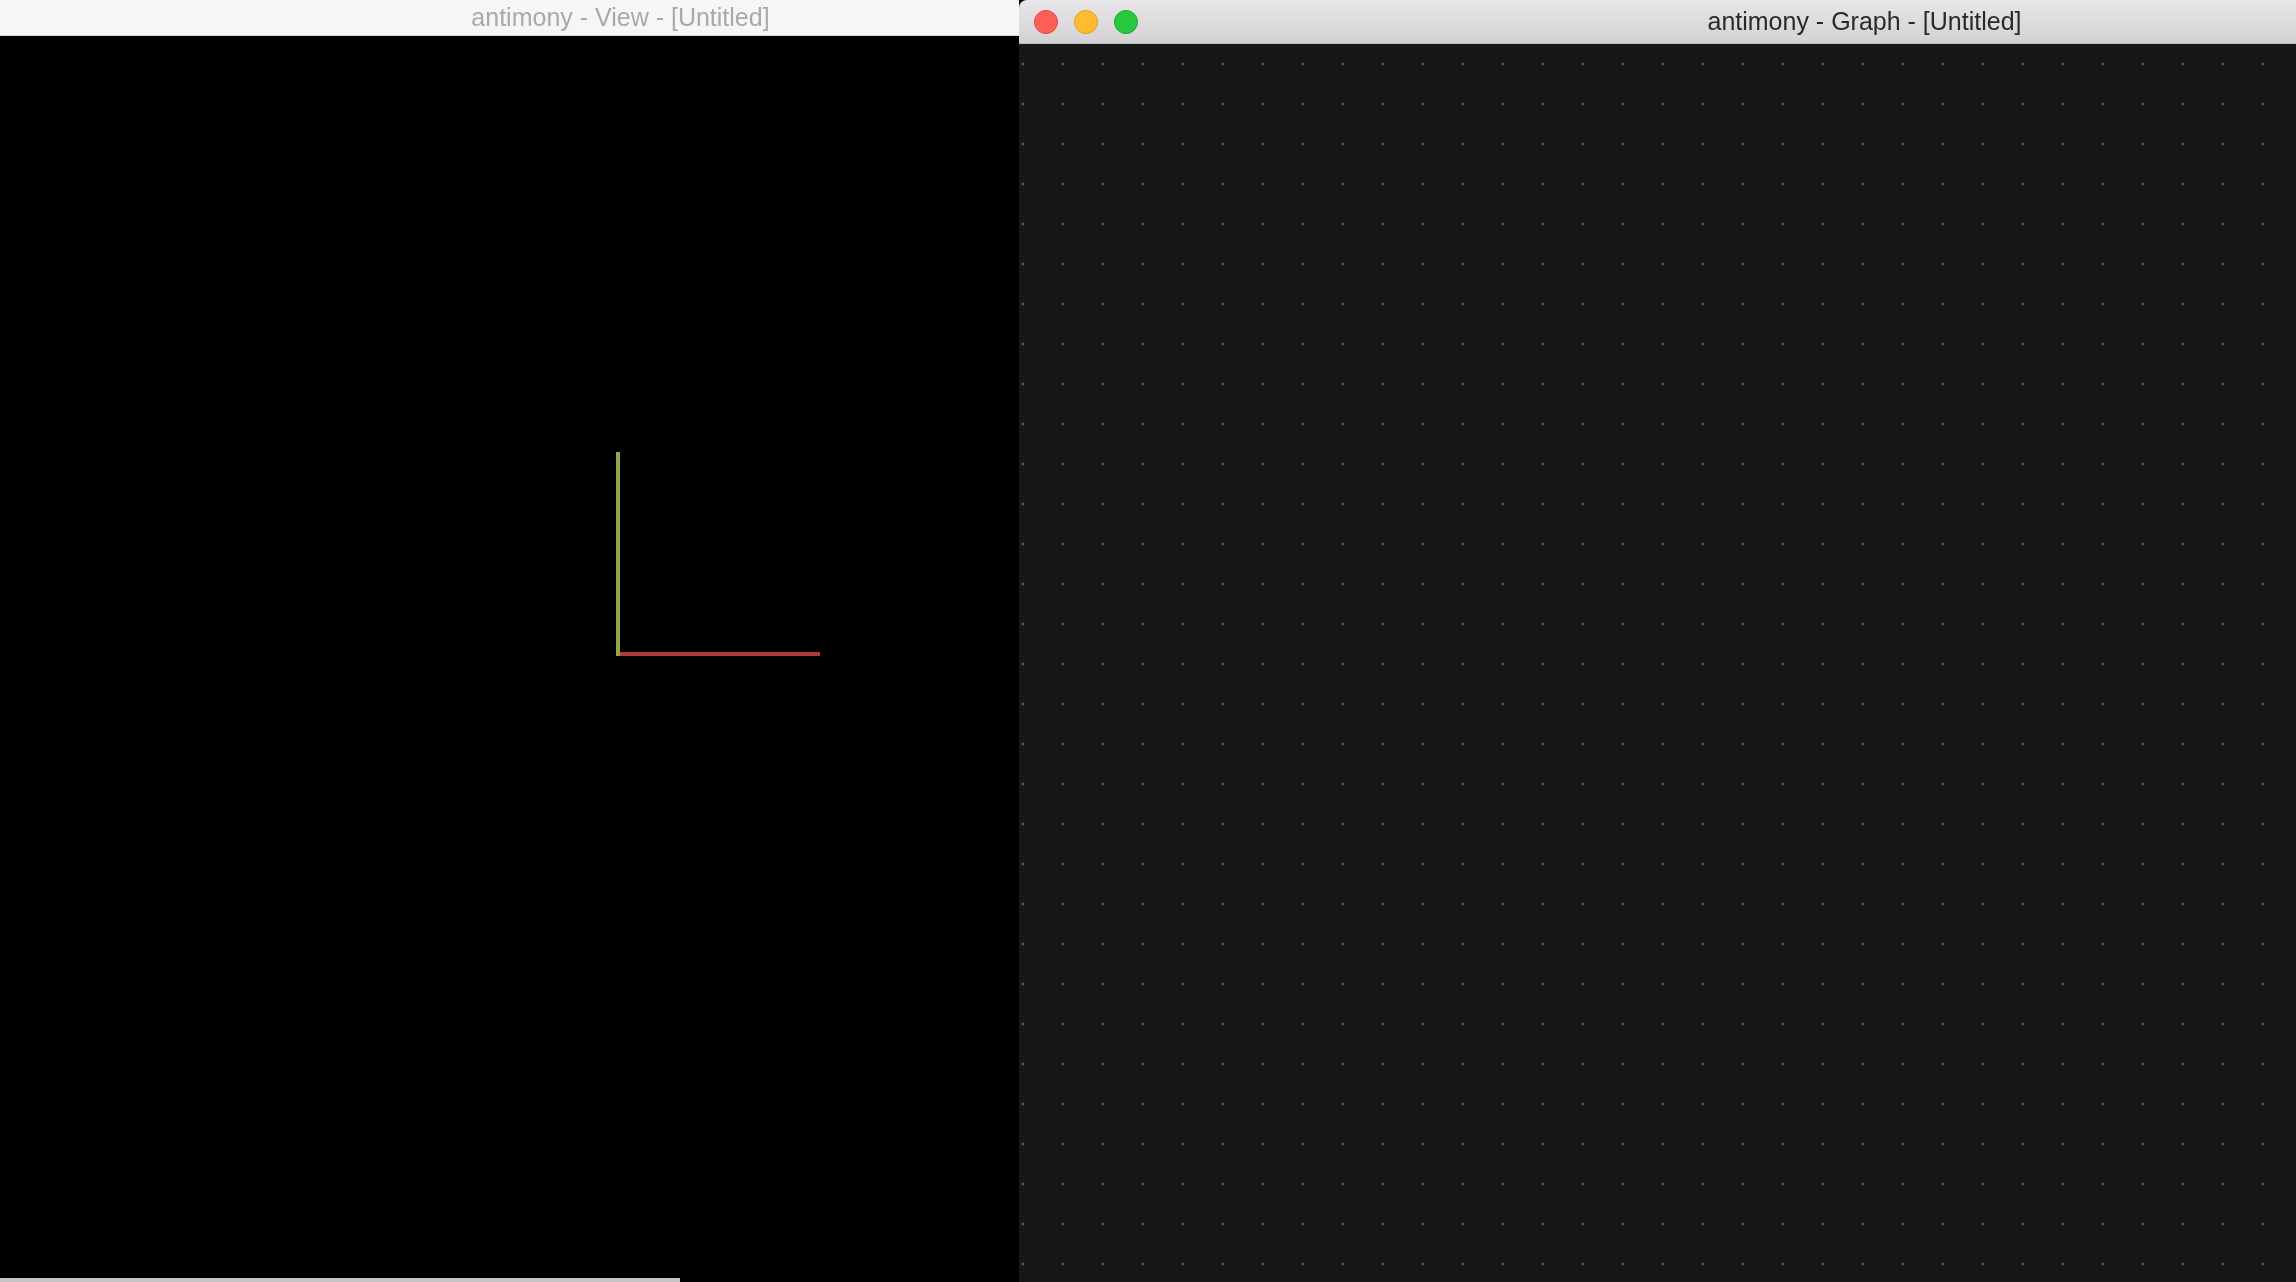 The height and width of the screenshot is (1282, 2296). I want to click on zoom-button, so click(1126, 22).